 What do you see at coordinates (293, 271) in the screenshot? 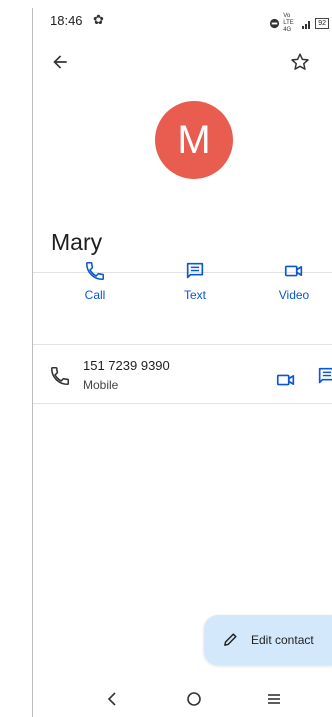
I see `video-icon` at bounding box center [293, 271].